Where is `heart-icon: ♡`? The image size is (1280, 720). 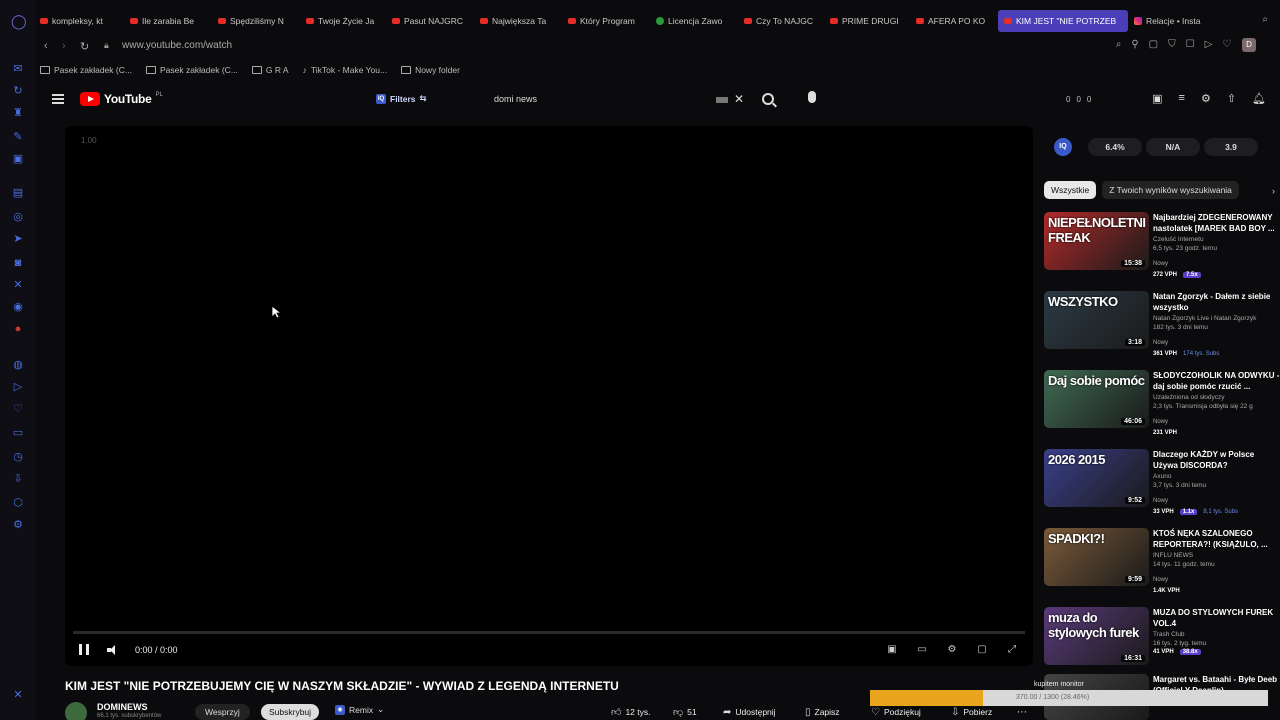 heart-icon: ♡ is located at coordinates (1226, 44).